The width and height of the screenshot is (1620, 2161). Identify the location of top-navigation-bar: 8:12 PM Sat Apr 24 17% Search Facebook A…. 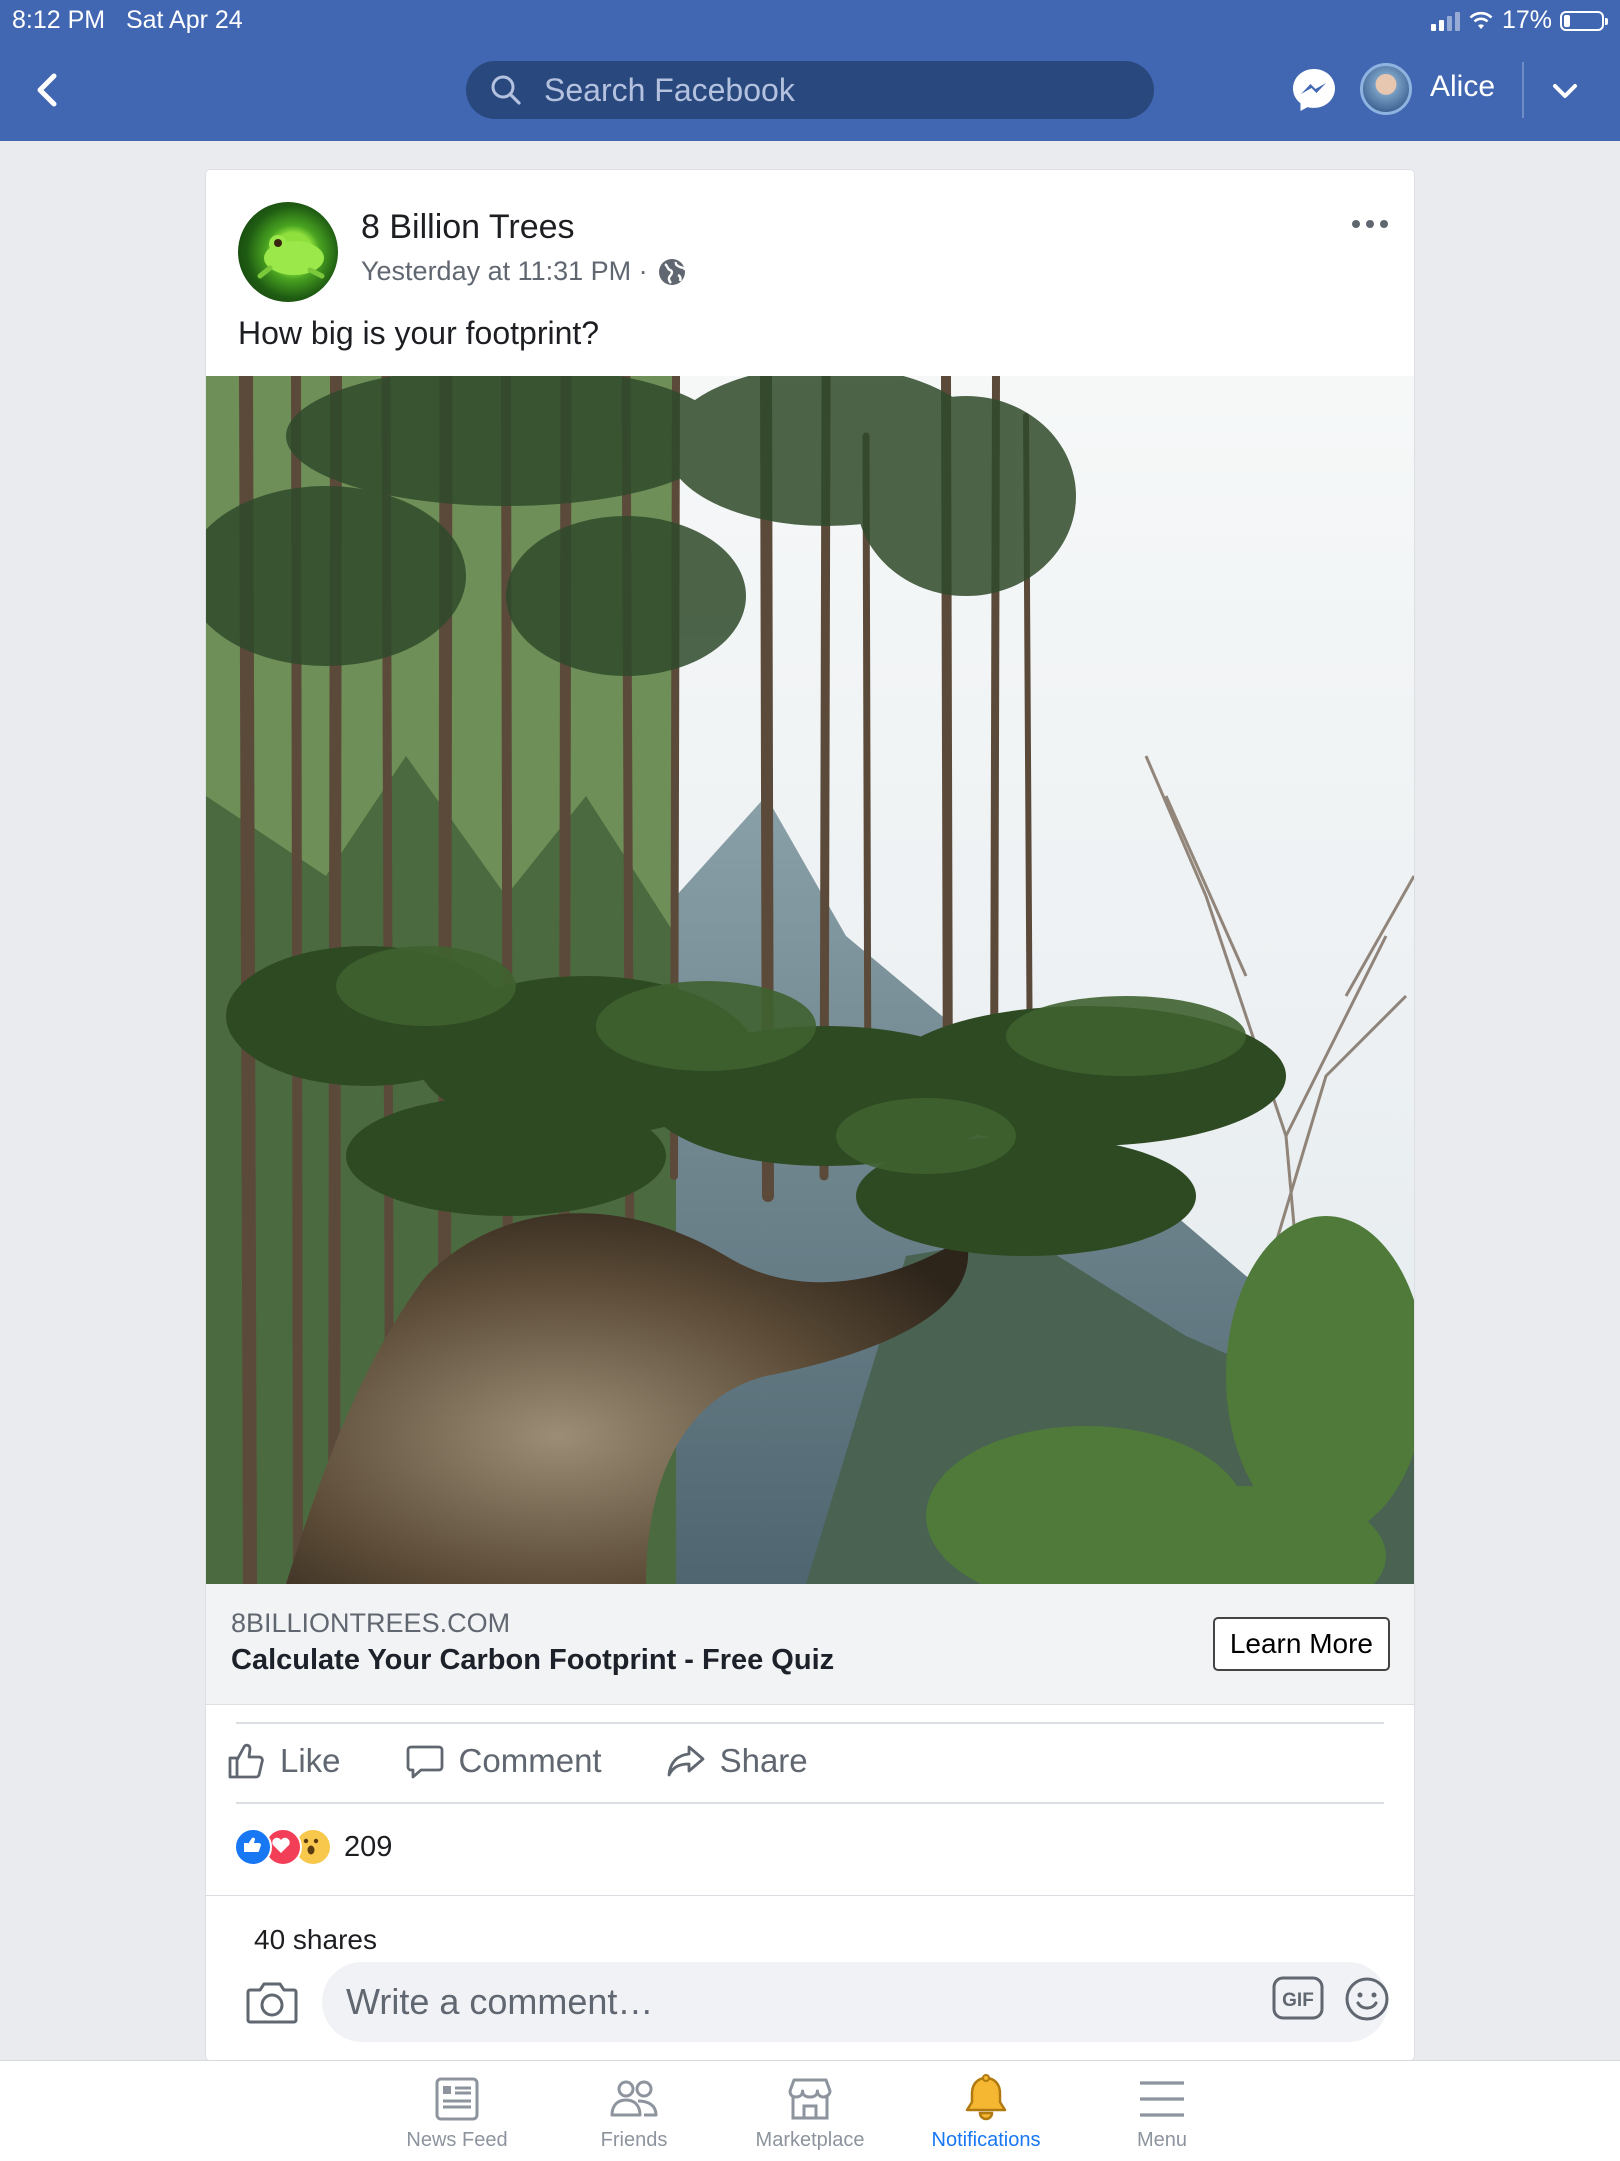
(810, 70).